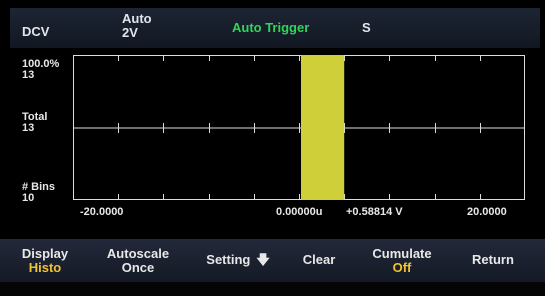 The image size is (545, 296). Describe the element at coordinates (28, 128) in the screenshot. I see `total-value: 13` at that location.